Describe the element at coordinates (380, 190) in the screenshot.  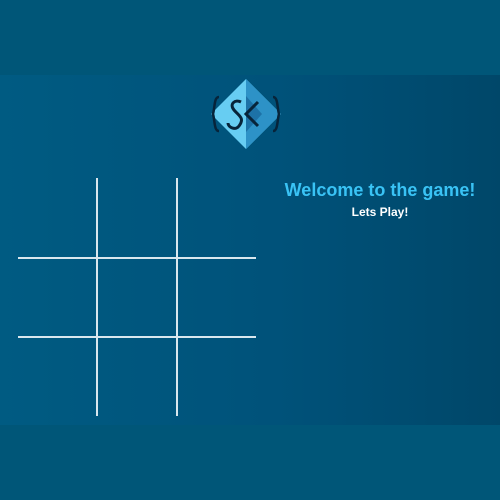
I see `welcome-heading: Welcome to the game!` at that location.